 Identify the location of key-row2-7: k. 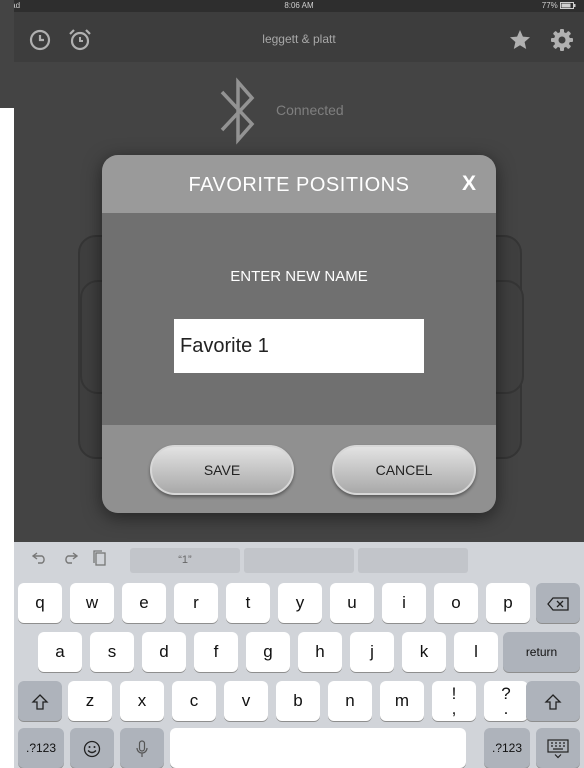
(424, 652).